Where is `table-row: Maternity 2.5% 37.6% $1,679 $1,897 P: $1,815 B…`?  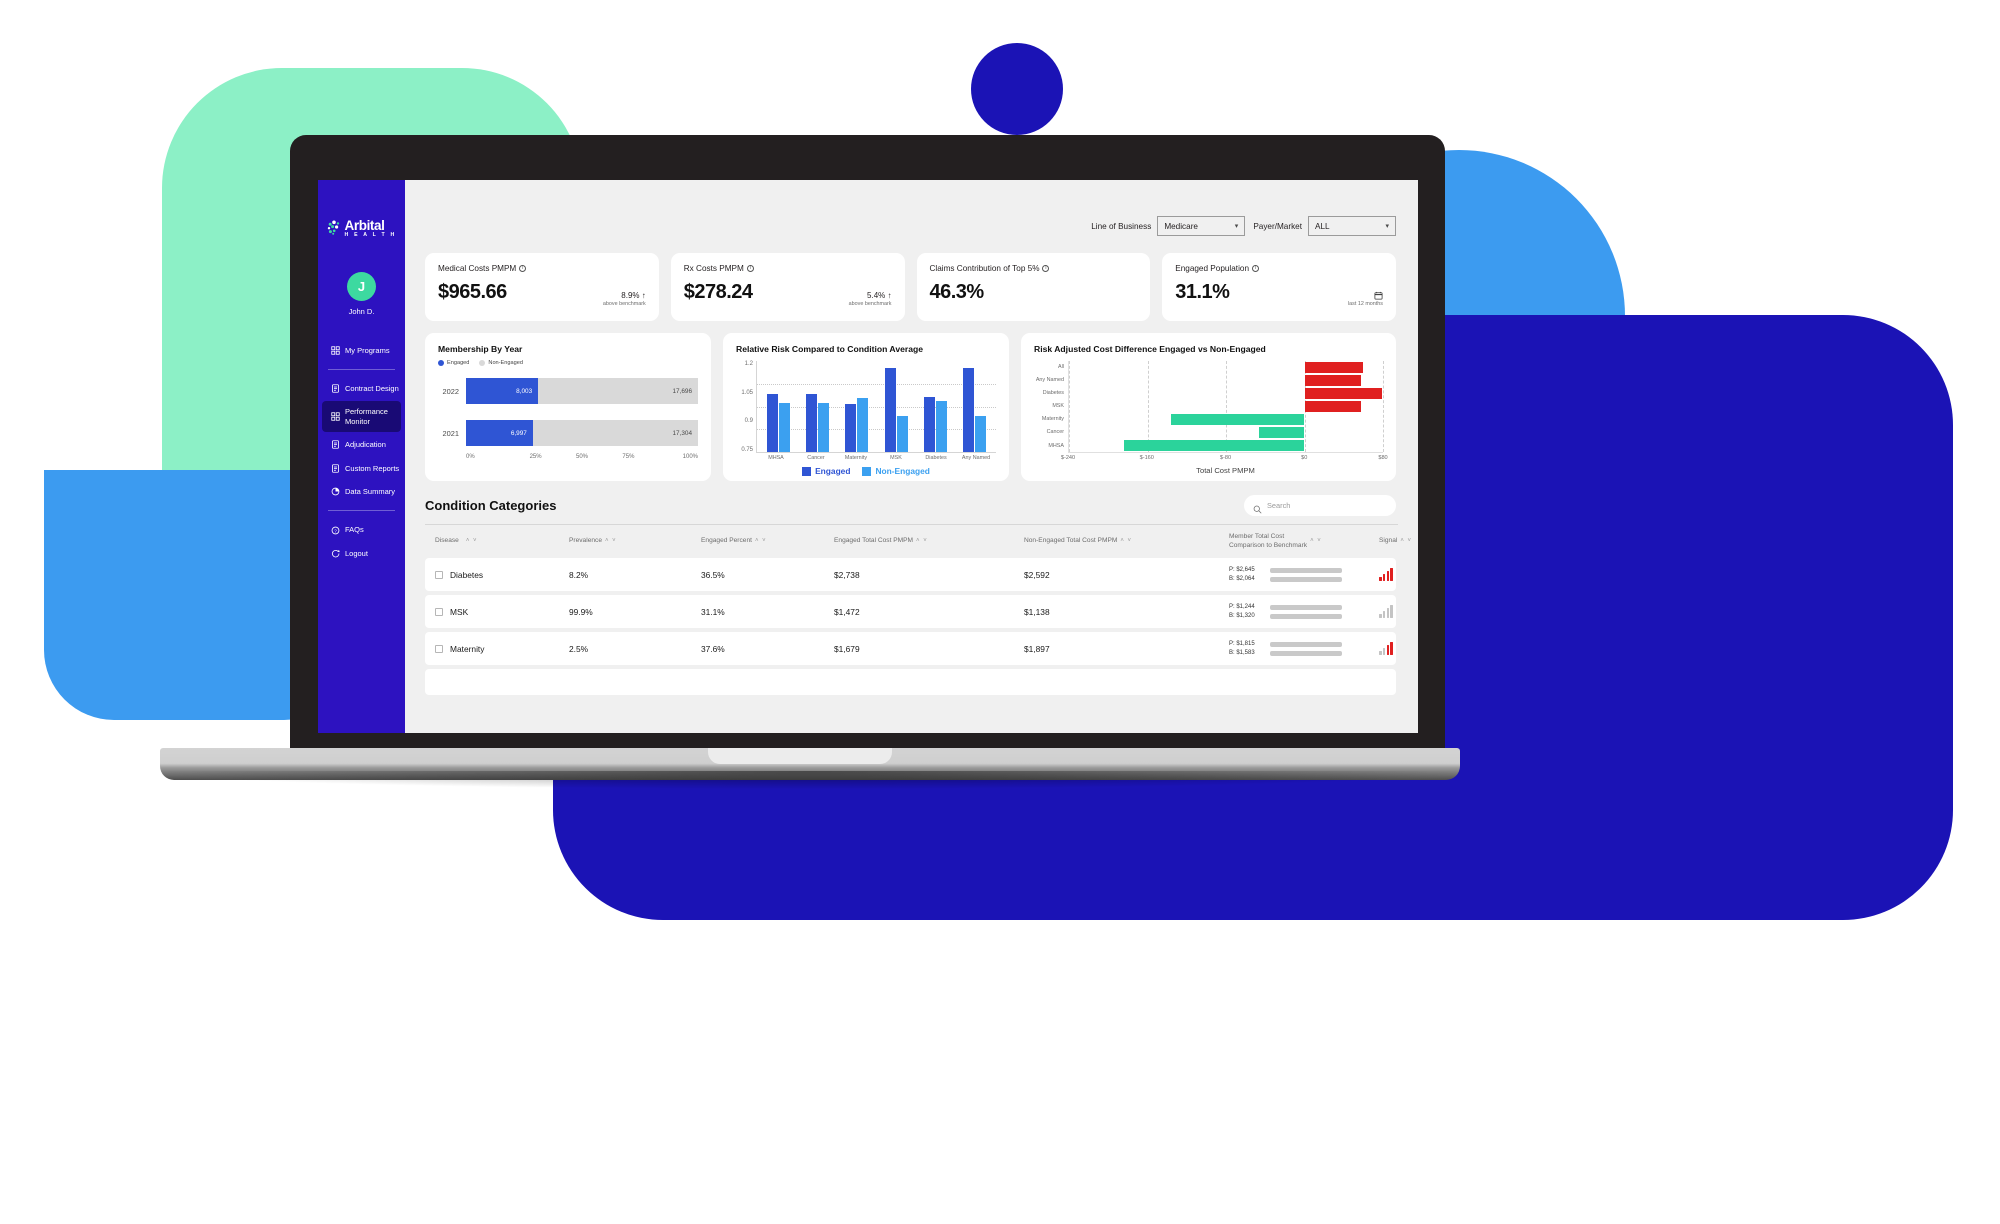
table-row: Maternity 2.5% 37.6% $1,679 $1,897 P: $1,815 B… is located at coordinates (910, 648).